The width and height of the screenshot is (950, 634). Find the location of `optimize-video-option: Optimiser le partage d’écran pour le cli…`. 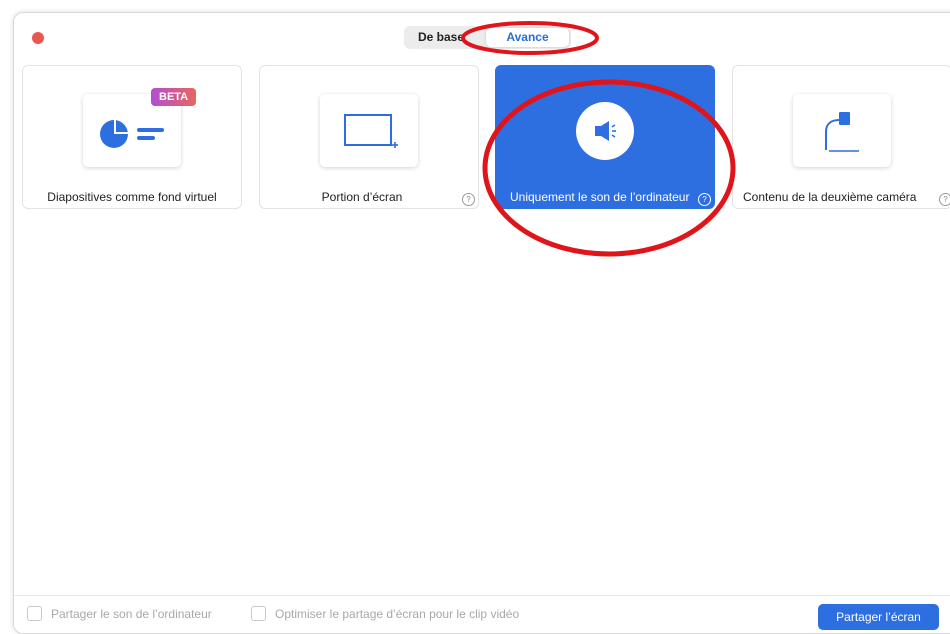

optimize-video-option: Optimiser le partage d’écran pour le cli… is located at coordinates (385, 613).